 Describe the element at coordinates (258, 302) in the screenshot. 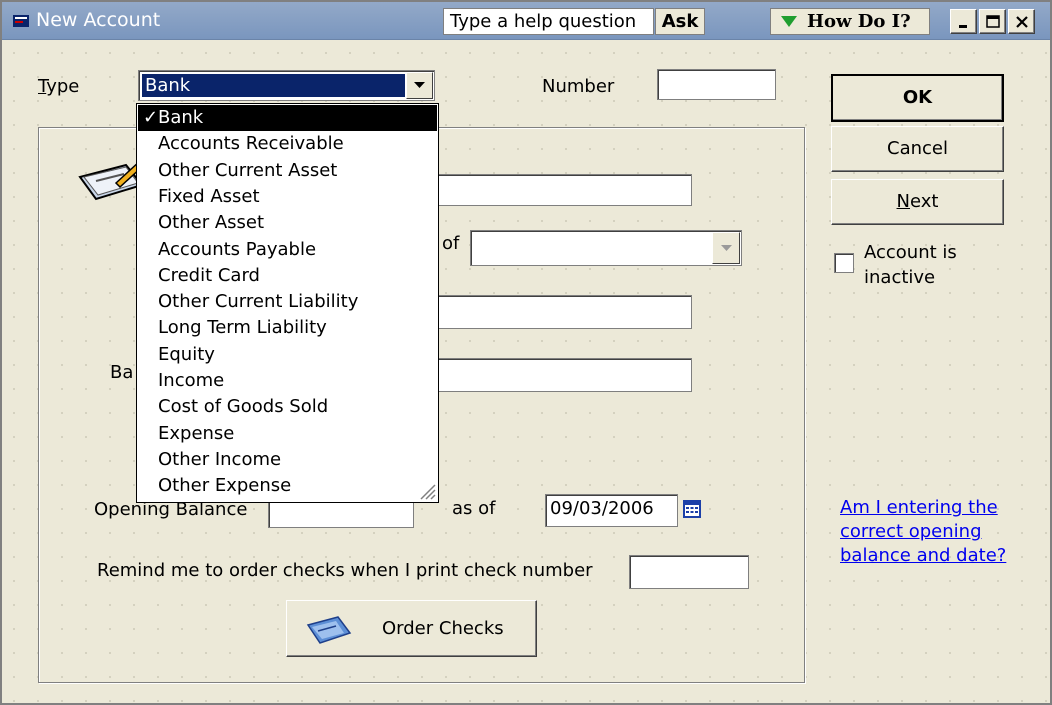

I see `dropdown-option-label: Other Current Liability` at that location.